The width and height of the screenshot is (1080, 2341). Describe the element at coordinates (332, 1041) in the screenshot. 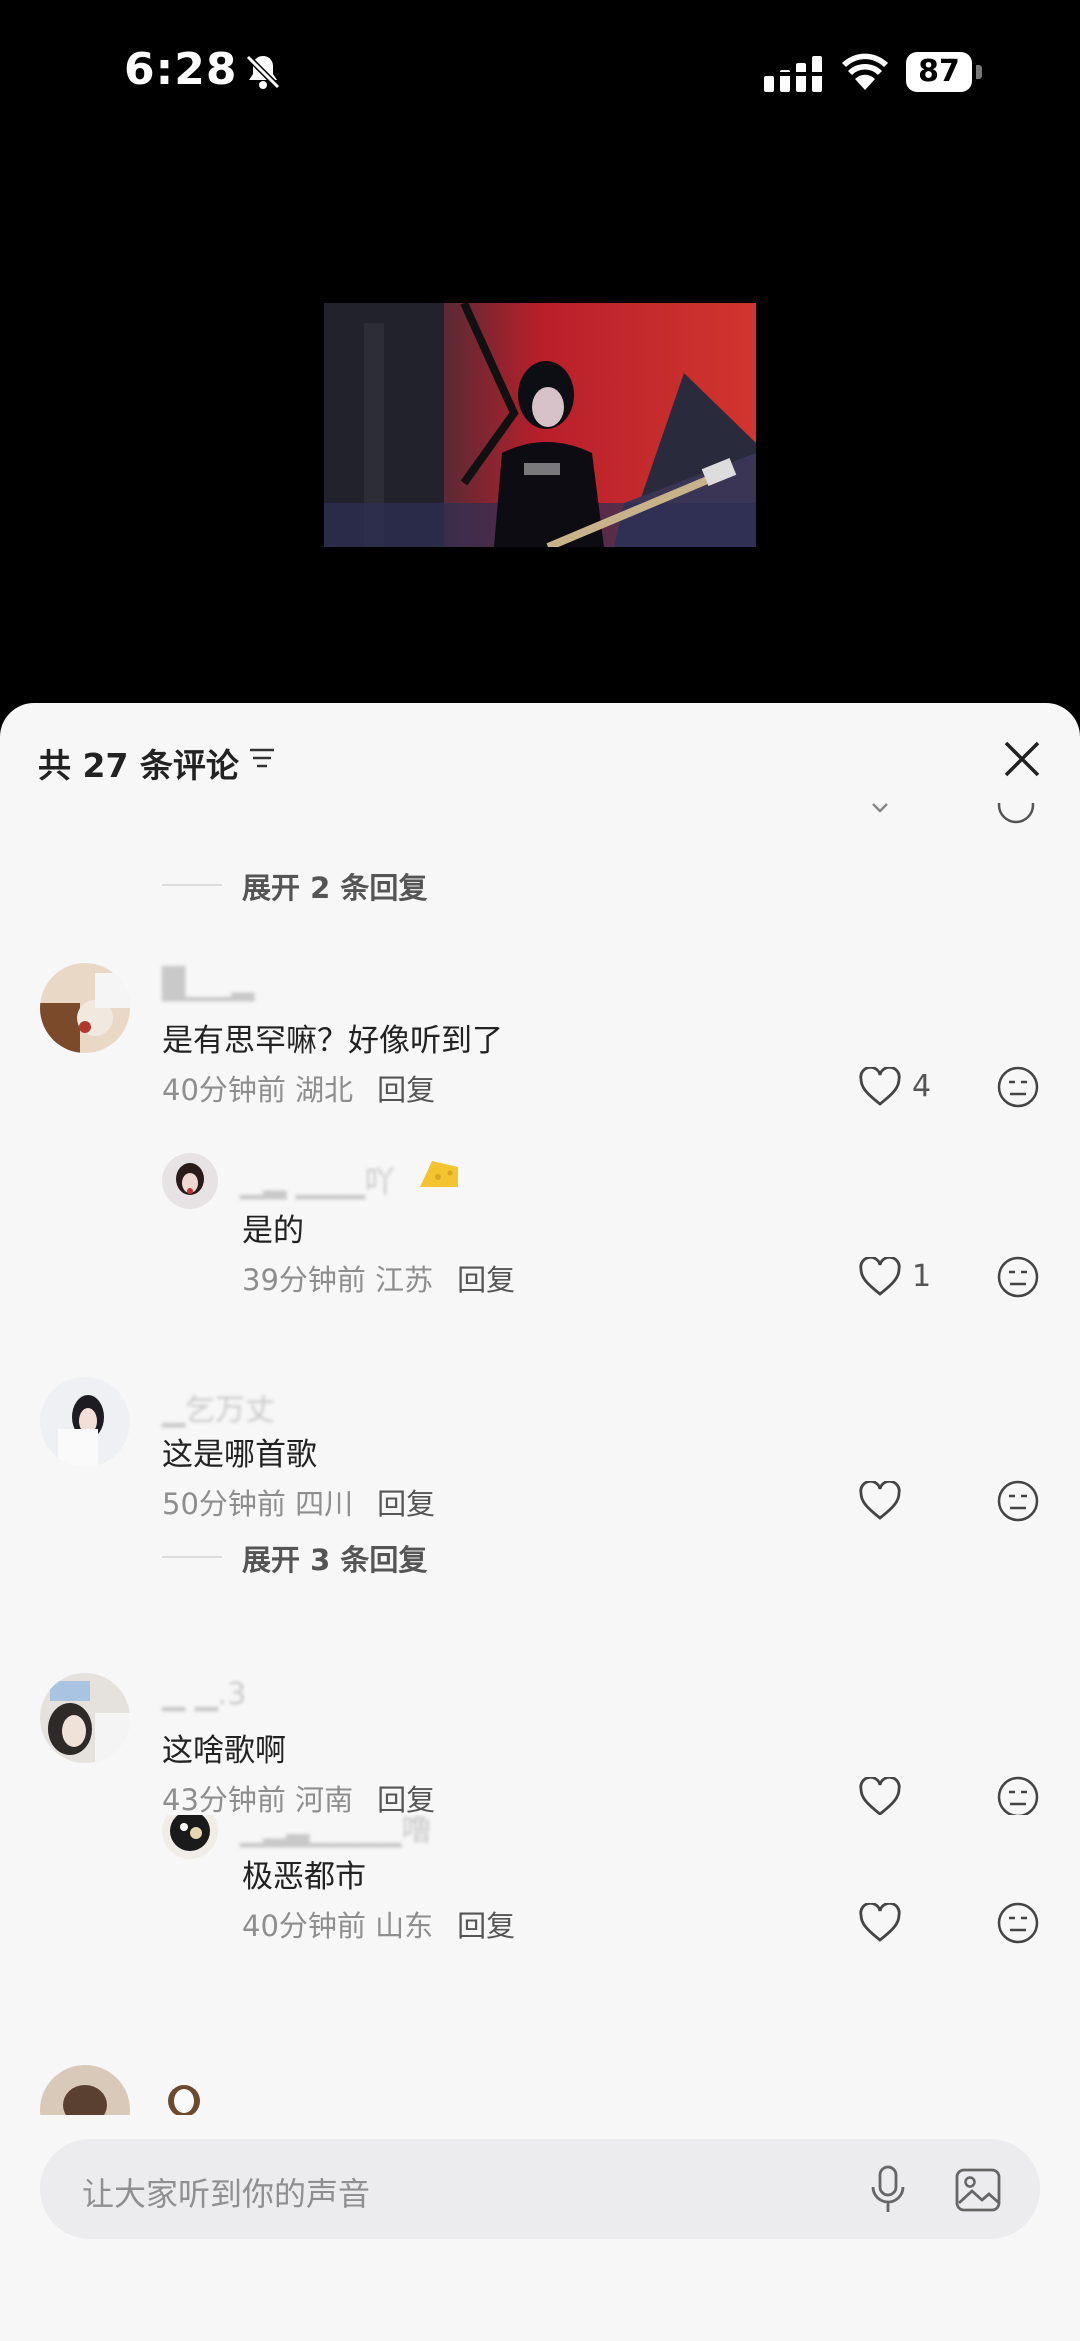

I see `comment-text: 是有思罕嘛？好像听到了` at that location.